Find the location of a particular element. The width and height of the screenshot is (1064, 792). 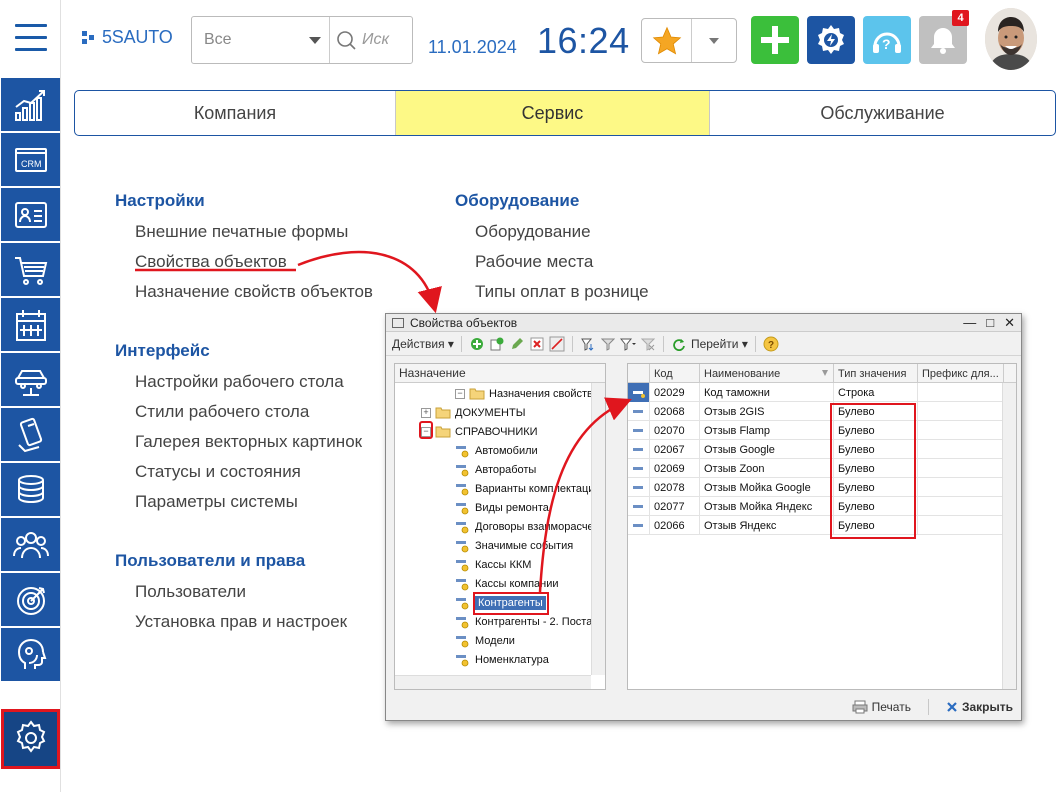

menu-item-equipment: Оборудование is located at coordinates (562, 237).